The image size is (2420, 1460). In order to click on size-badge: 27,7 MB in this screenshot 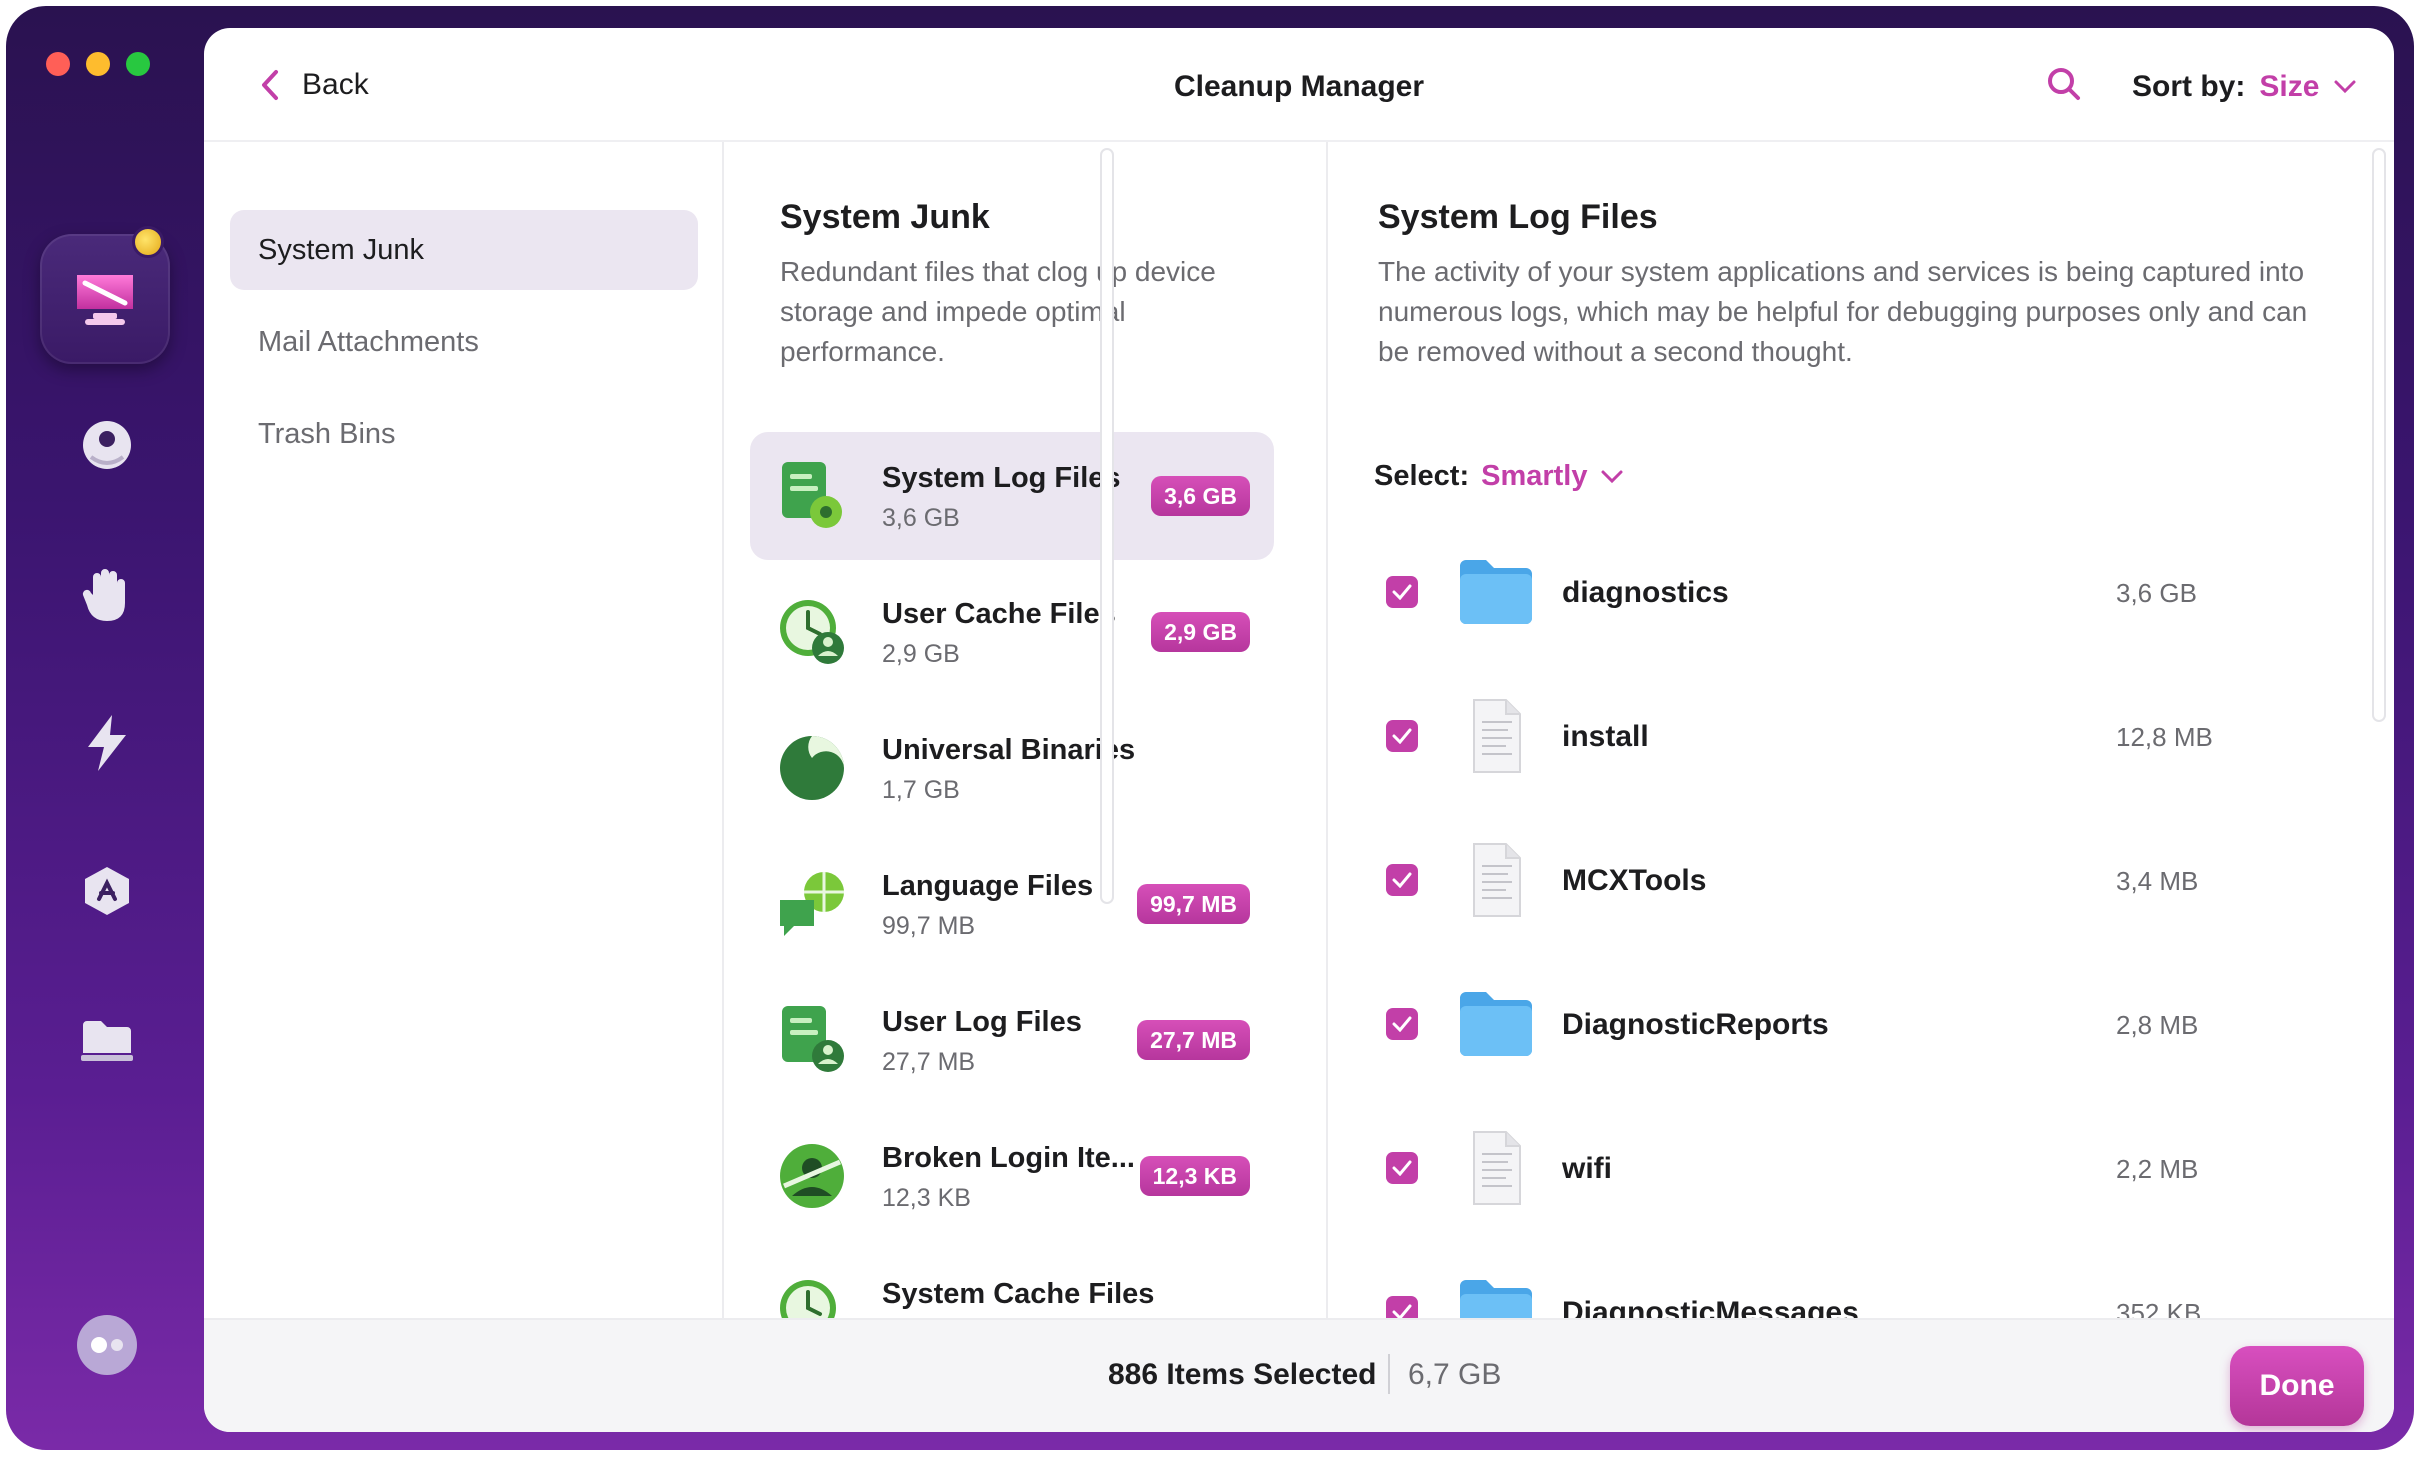, I will do `click(1193, 1040)`.